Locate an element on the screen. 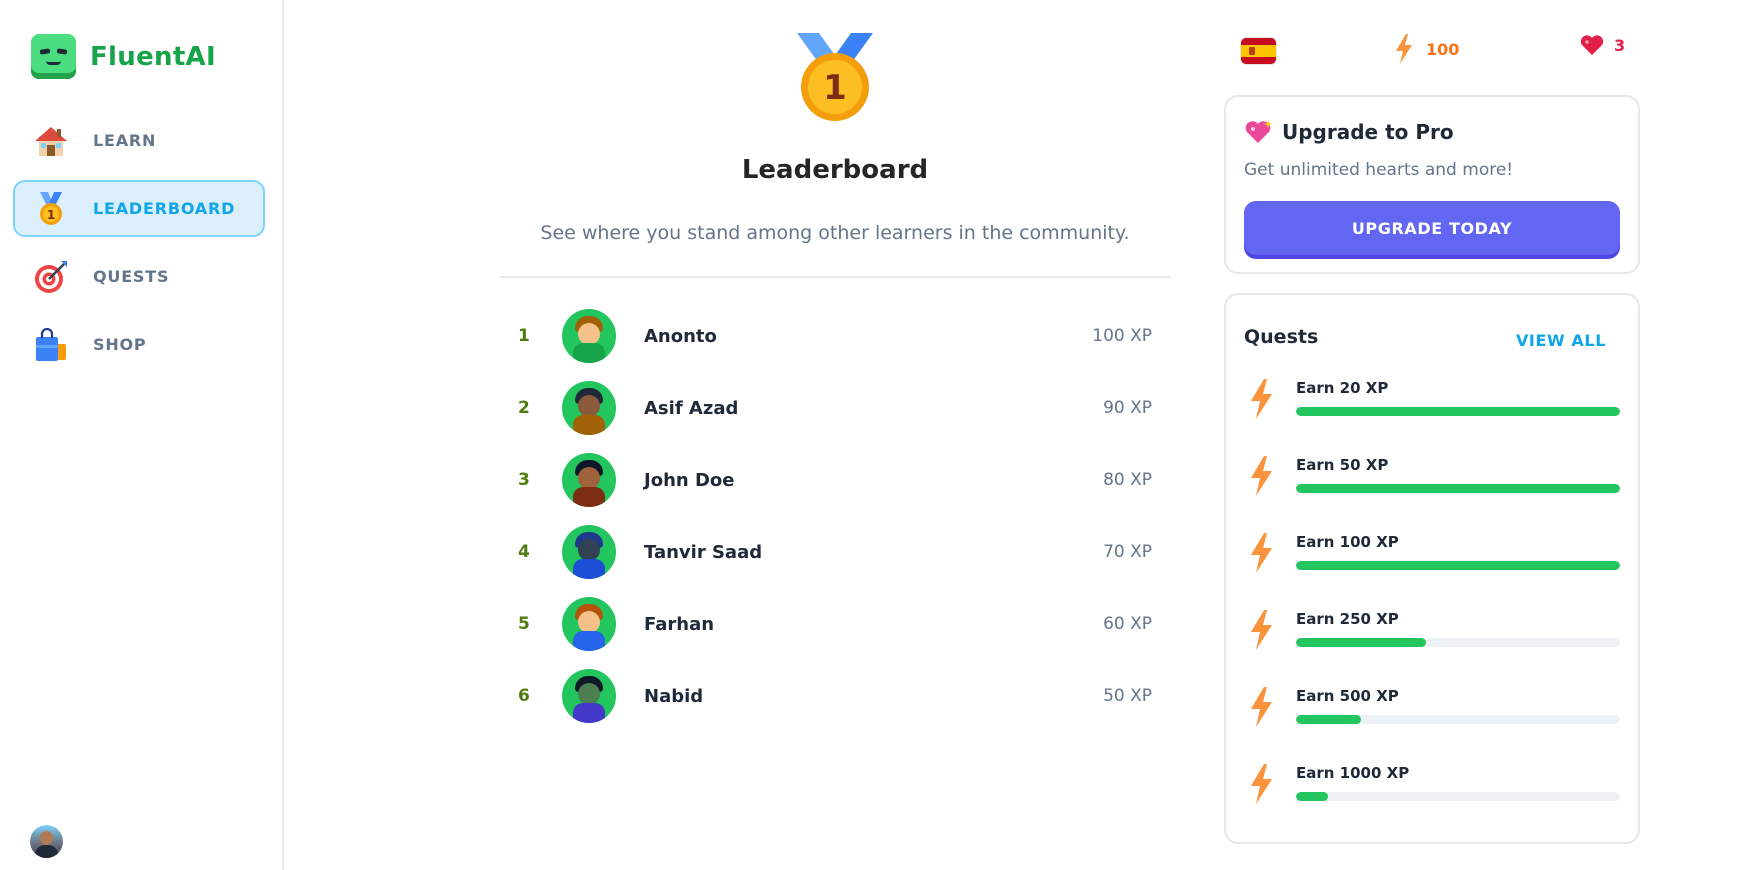  sidebar-item-label: LEARN is located at coordinates (125, 140).